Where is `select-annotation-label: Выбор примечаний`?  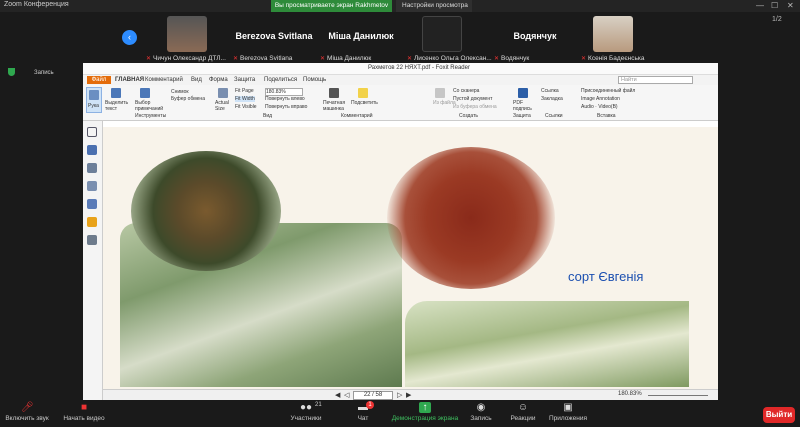
select-annotation-label: Выбор примечаний is located at coordinates (150, 106).